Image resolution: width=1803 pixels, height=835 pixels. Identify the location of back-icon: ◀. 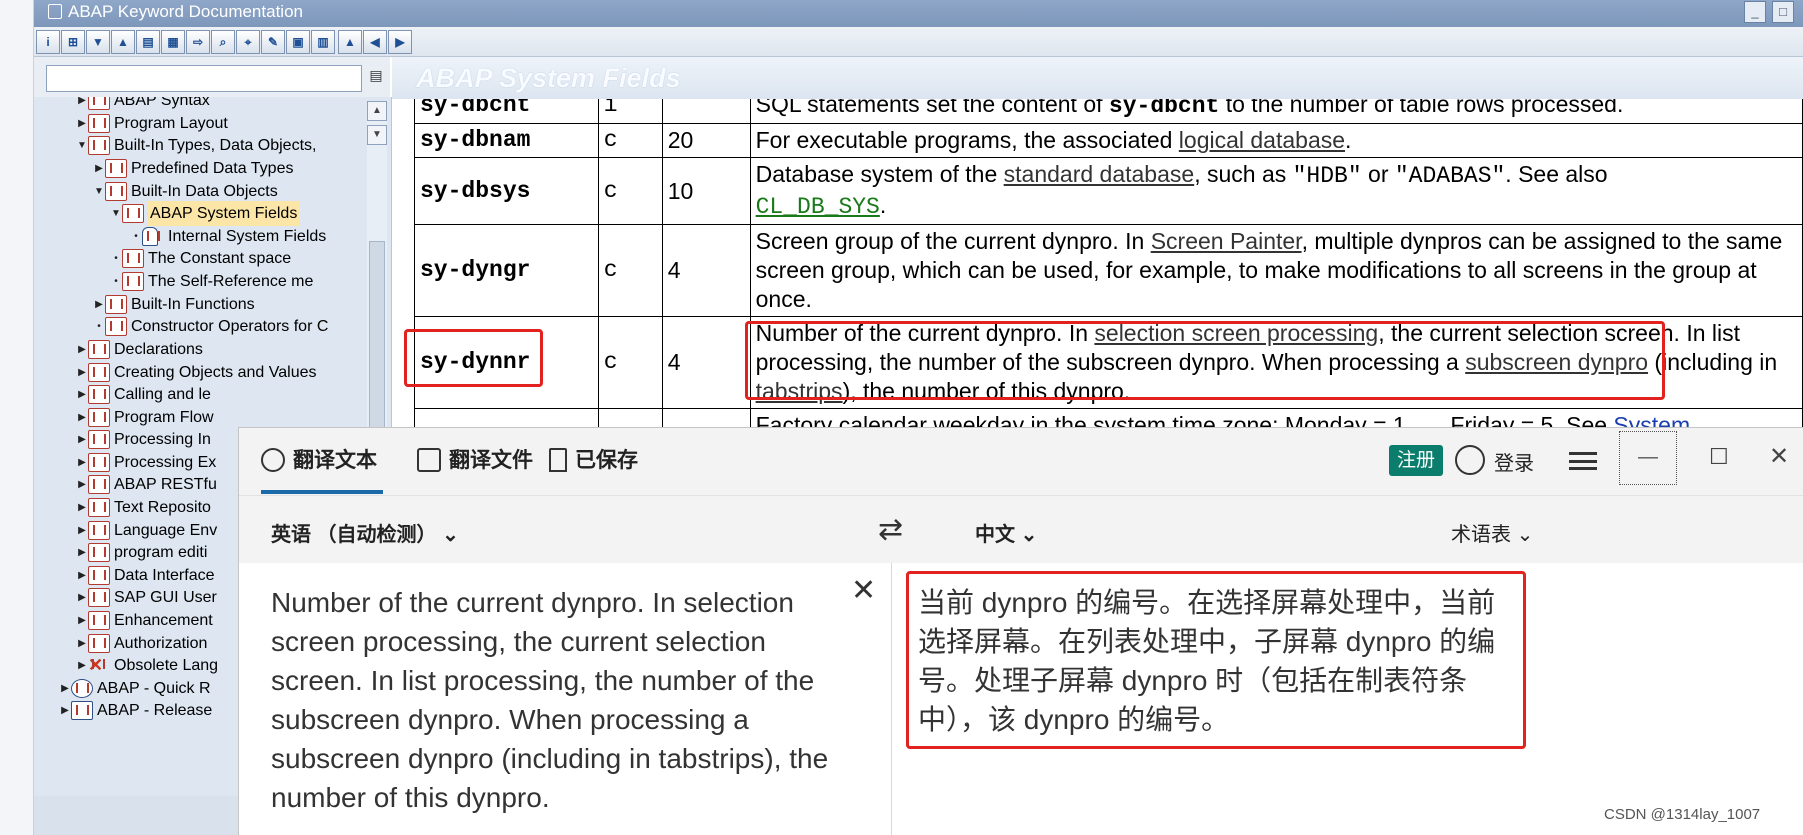
(375, 42).